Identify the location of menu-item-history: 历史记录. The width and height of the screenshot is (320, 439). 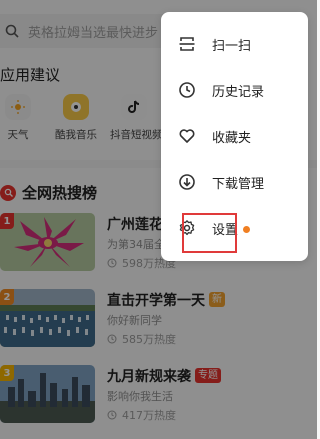
(234, 90).